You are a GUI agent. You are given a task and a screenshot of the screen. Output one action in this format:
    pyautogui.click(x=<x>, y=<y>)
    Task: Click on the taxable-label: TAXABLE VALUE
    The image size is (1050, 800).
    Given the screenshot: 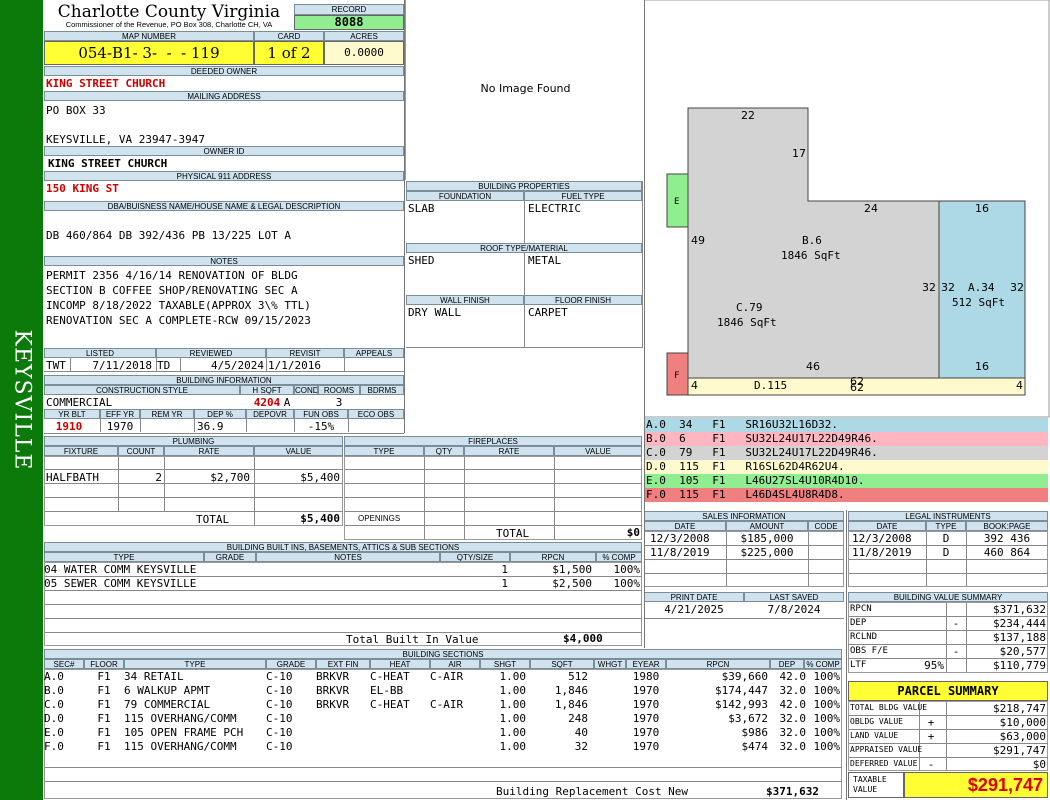 What is the action you would take?
    pyautogui.click(x=876, y=785)
    